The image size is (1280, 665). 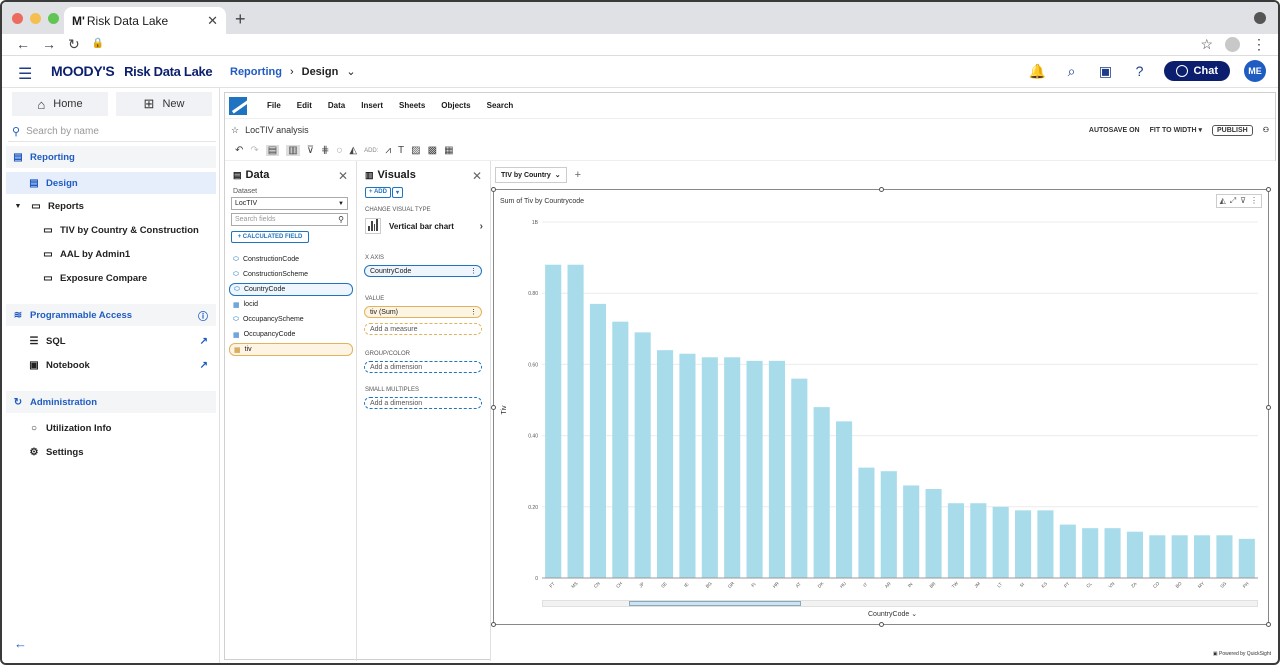 I want to click on avatar: ME, so click(x=1255, y=71).